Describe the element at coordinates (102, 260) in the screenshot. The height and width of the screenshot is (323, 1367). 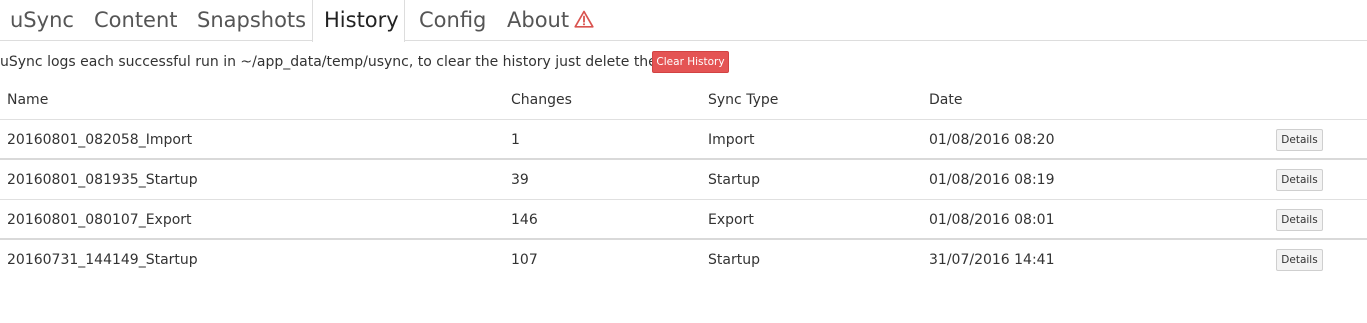
I see `row-name: 20160731_144149_Startup` at that location.